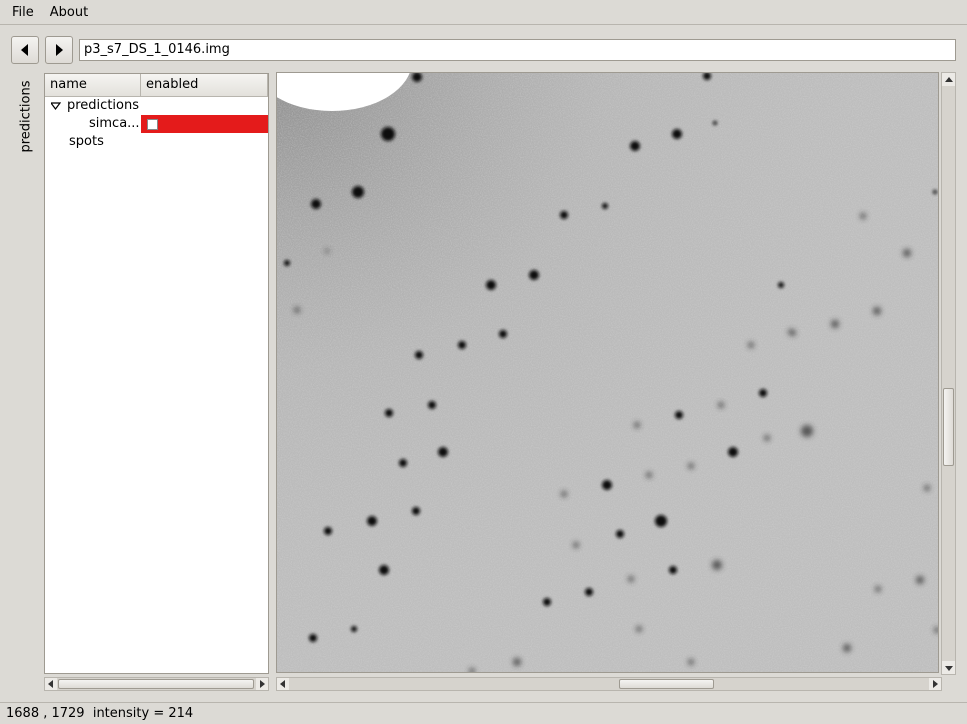 The image size is (967, 724). I want to click on triangle-right-icon, so click(59, 50).